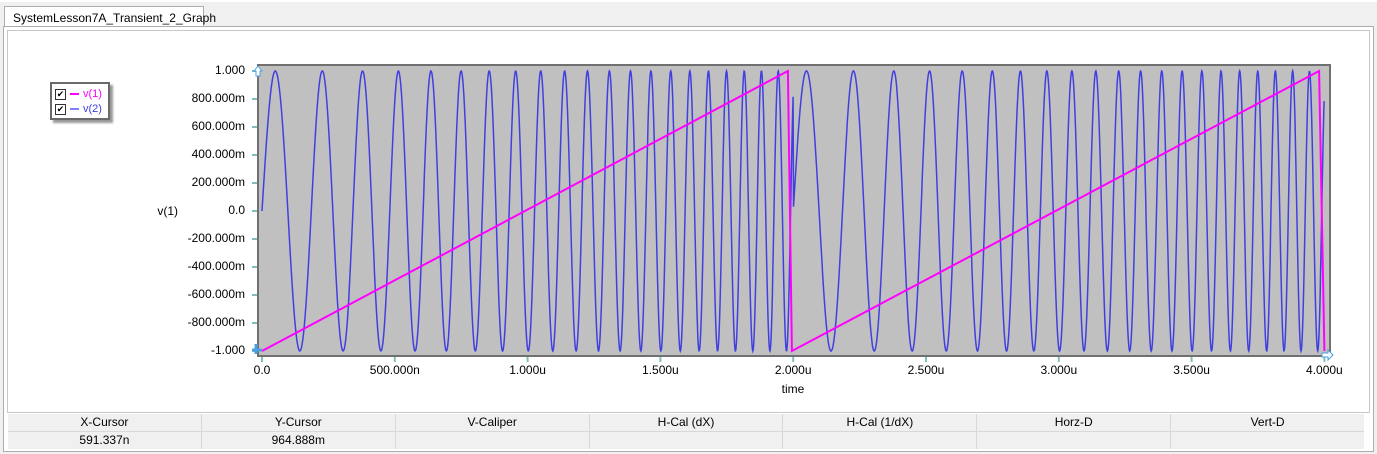  What do you see at coordinates (105, 440) in the screenshot?
I see `cursor-table-value: 591.337n` at bounding box center [105, 440].